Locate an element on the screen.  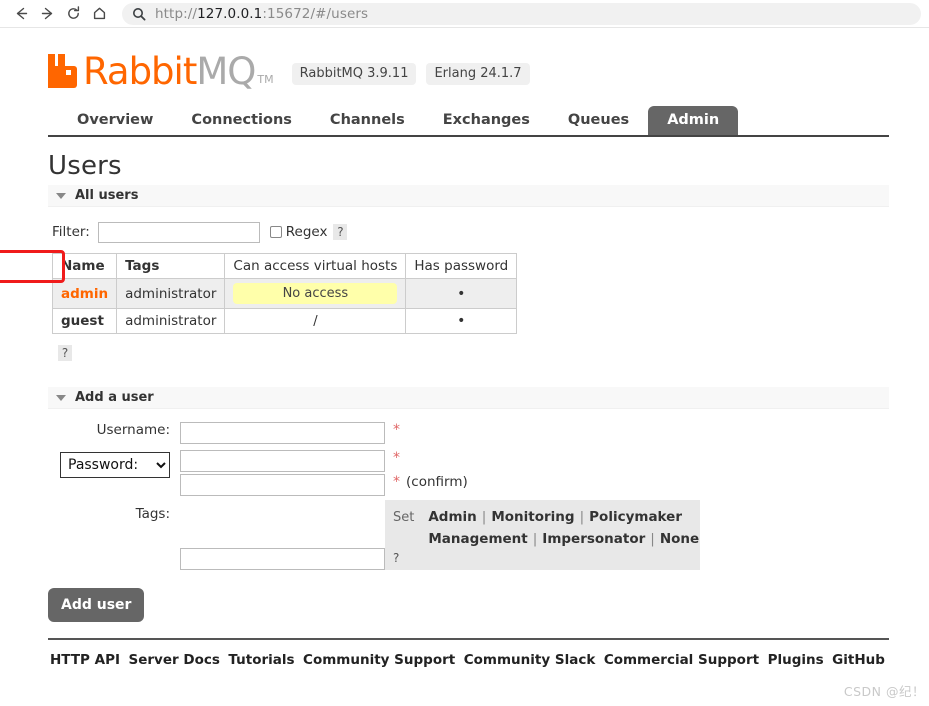
home-button is located at coordinates (99, 14).